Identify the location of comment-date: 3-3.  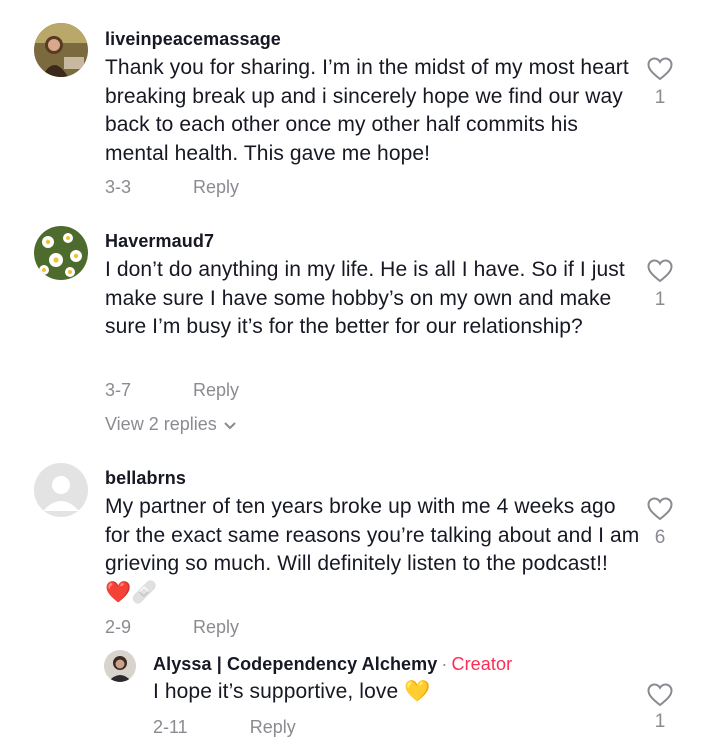
(118, 187).